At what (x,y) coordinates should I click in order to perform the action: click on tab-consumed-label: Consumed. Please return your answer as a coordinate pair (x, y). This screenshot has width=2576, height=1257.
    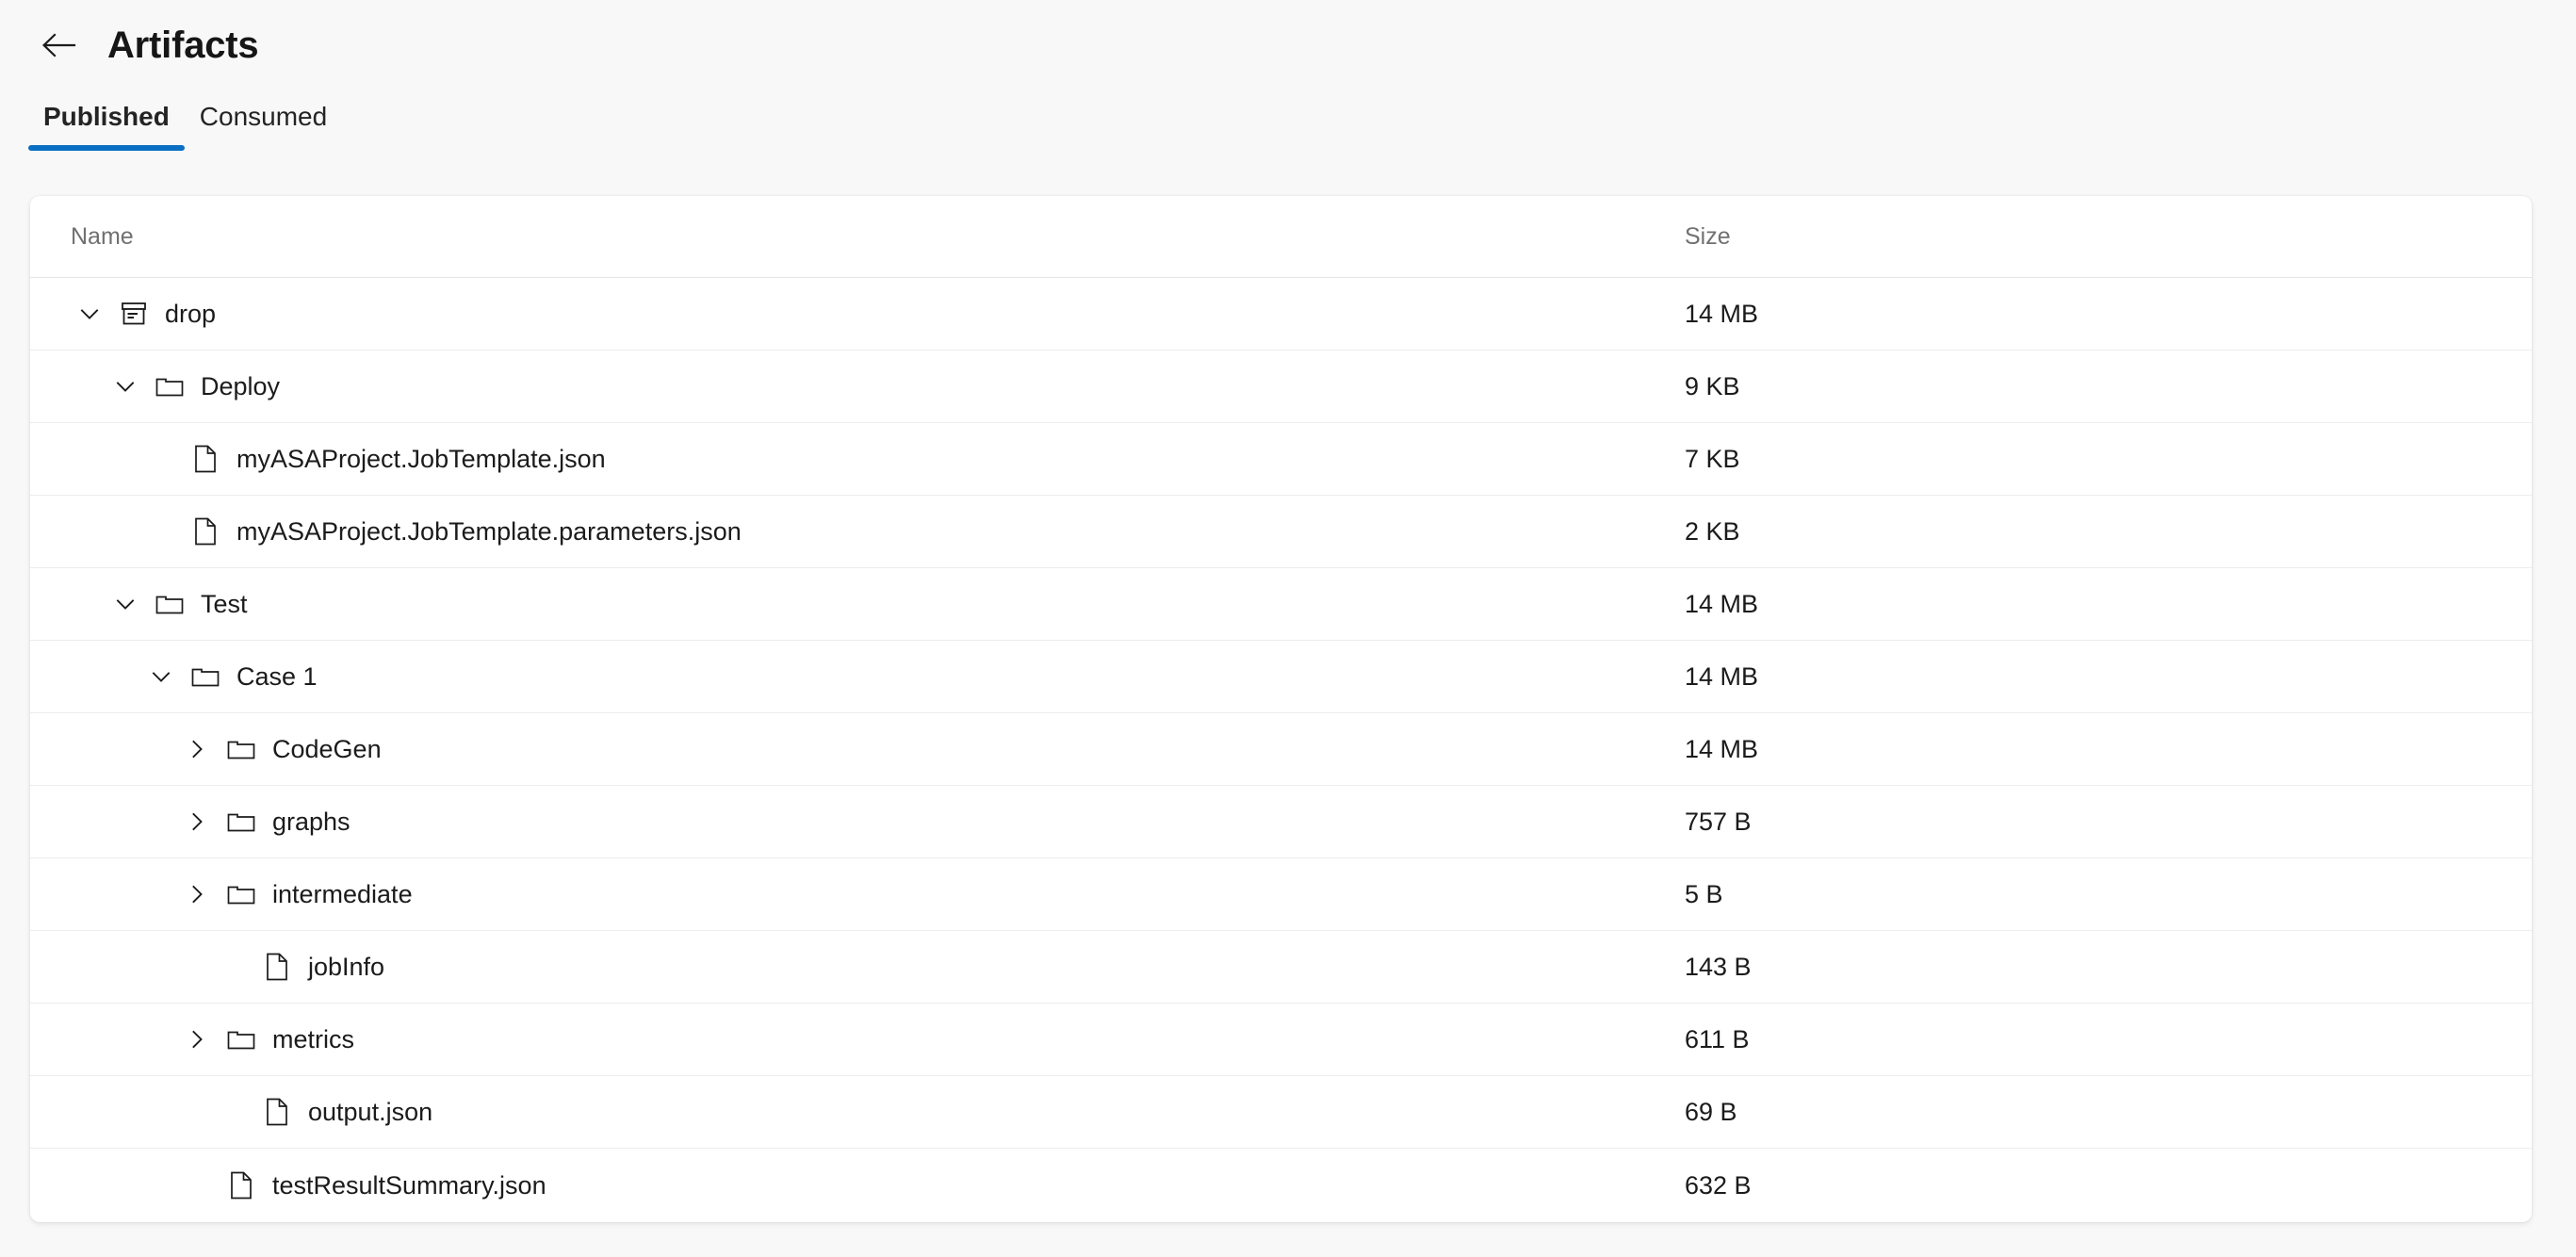
    Looking at the image, I should click on (263, 116).